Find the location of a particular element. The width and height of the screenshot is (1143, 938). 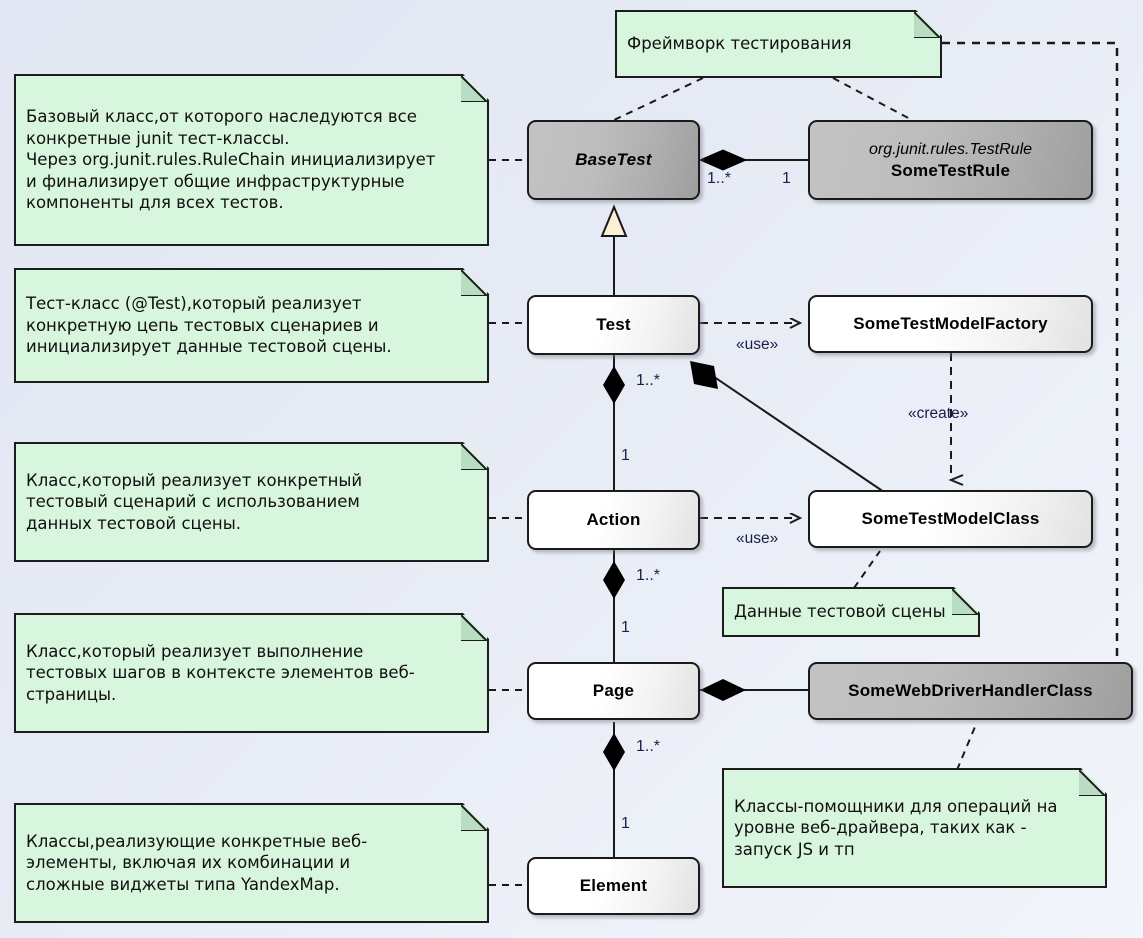

class-sometestrule: org.junit.rules.TestRule SomeTestRule is located at coordinates (950, 160).